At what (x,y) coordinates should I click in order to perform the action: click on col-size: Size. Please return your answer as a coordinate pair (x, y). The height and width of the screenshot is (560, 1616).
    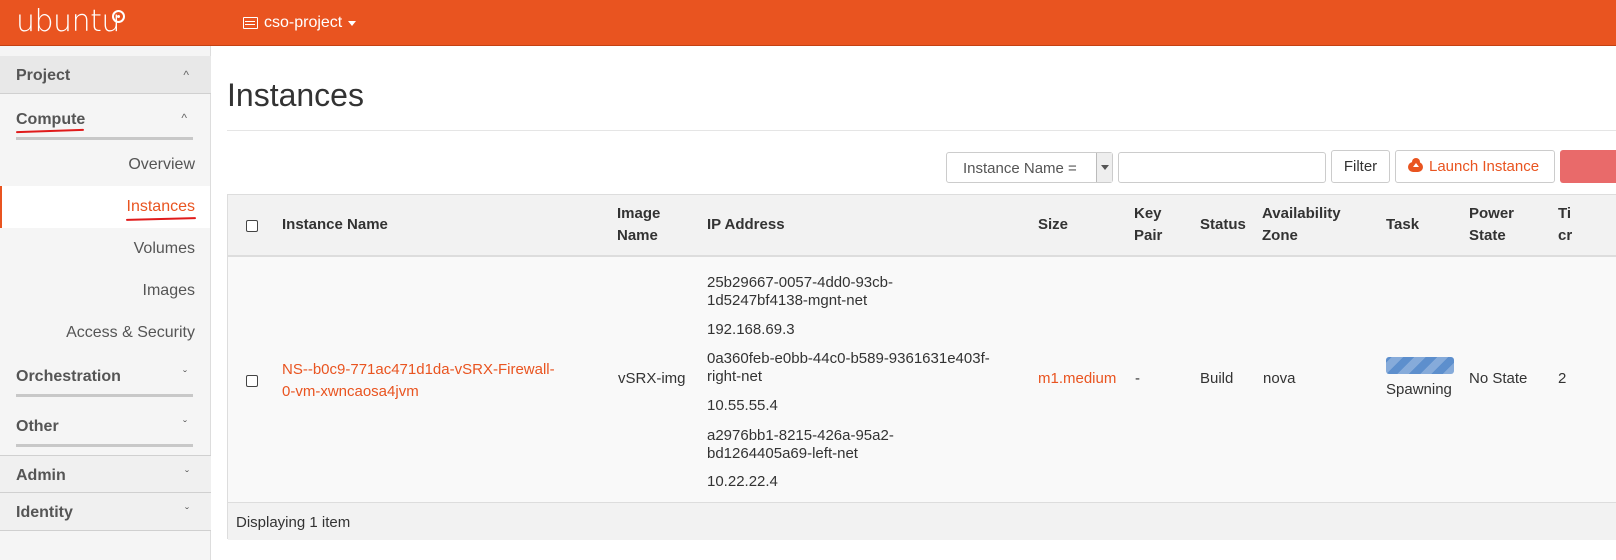
    Looking at the image, I should click on (1053, 225).